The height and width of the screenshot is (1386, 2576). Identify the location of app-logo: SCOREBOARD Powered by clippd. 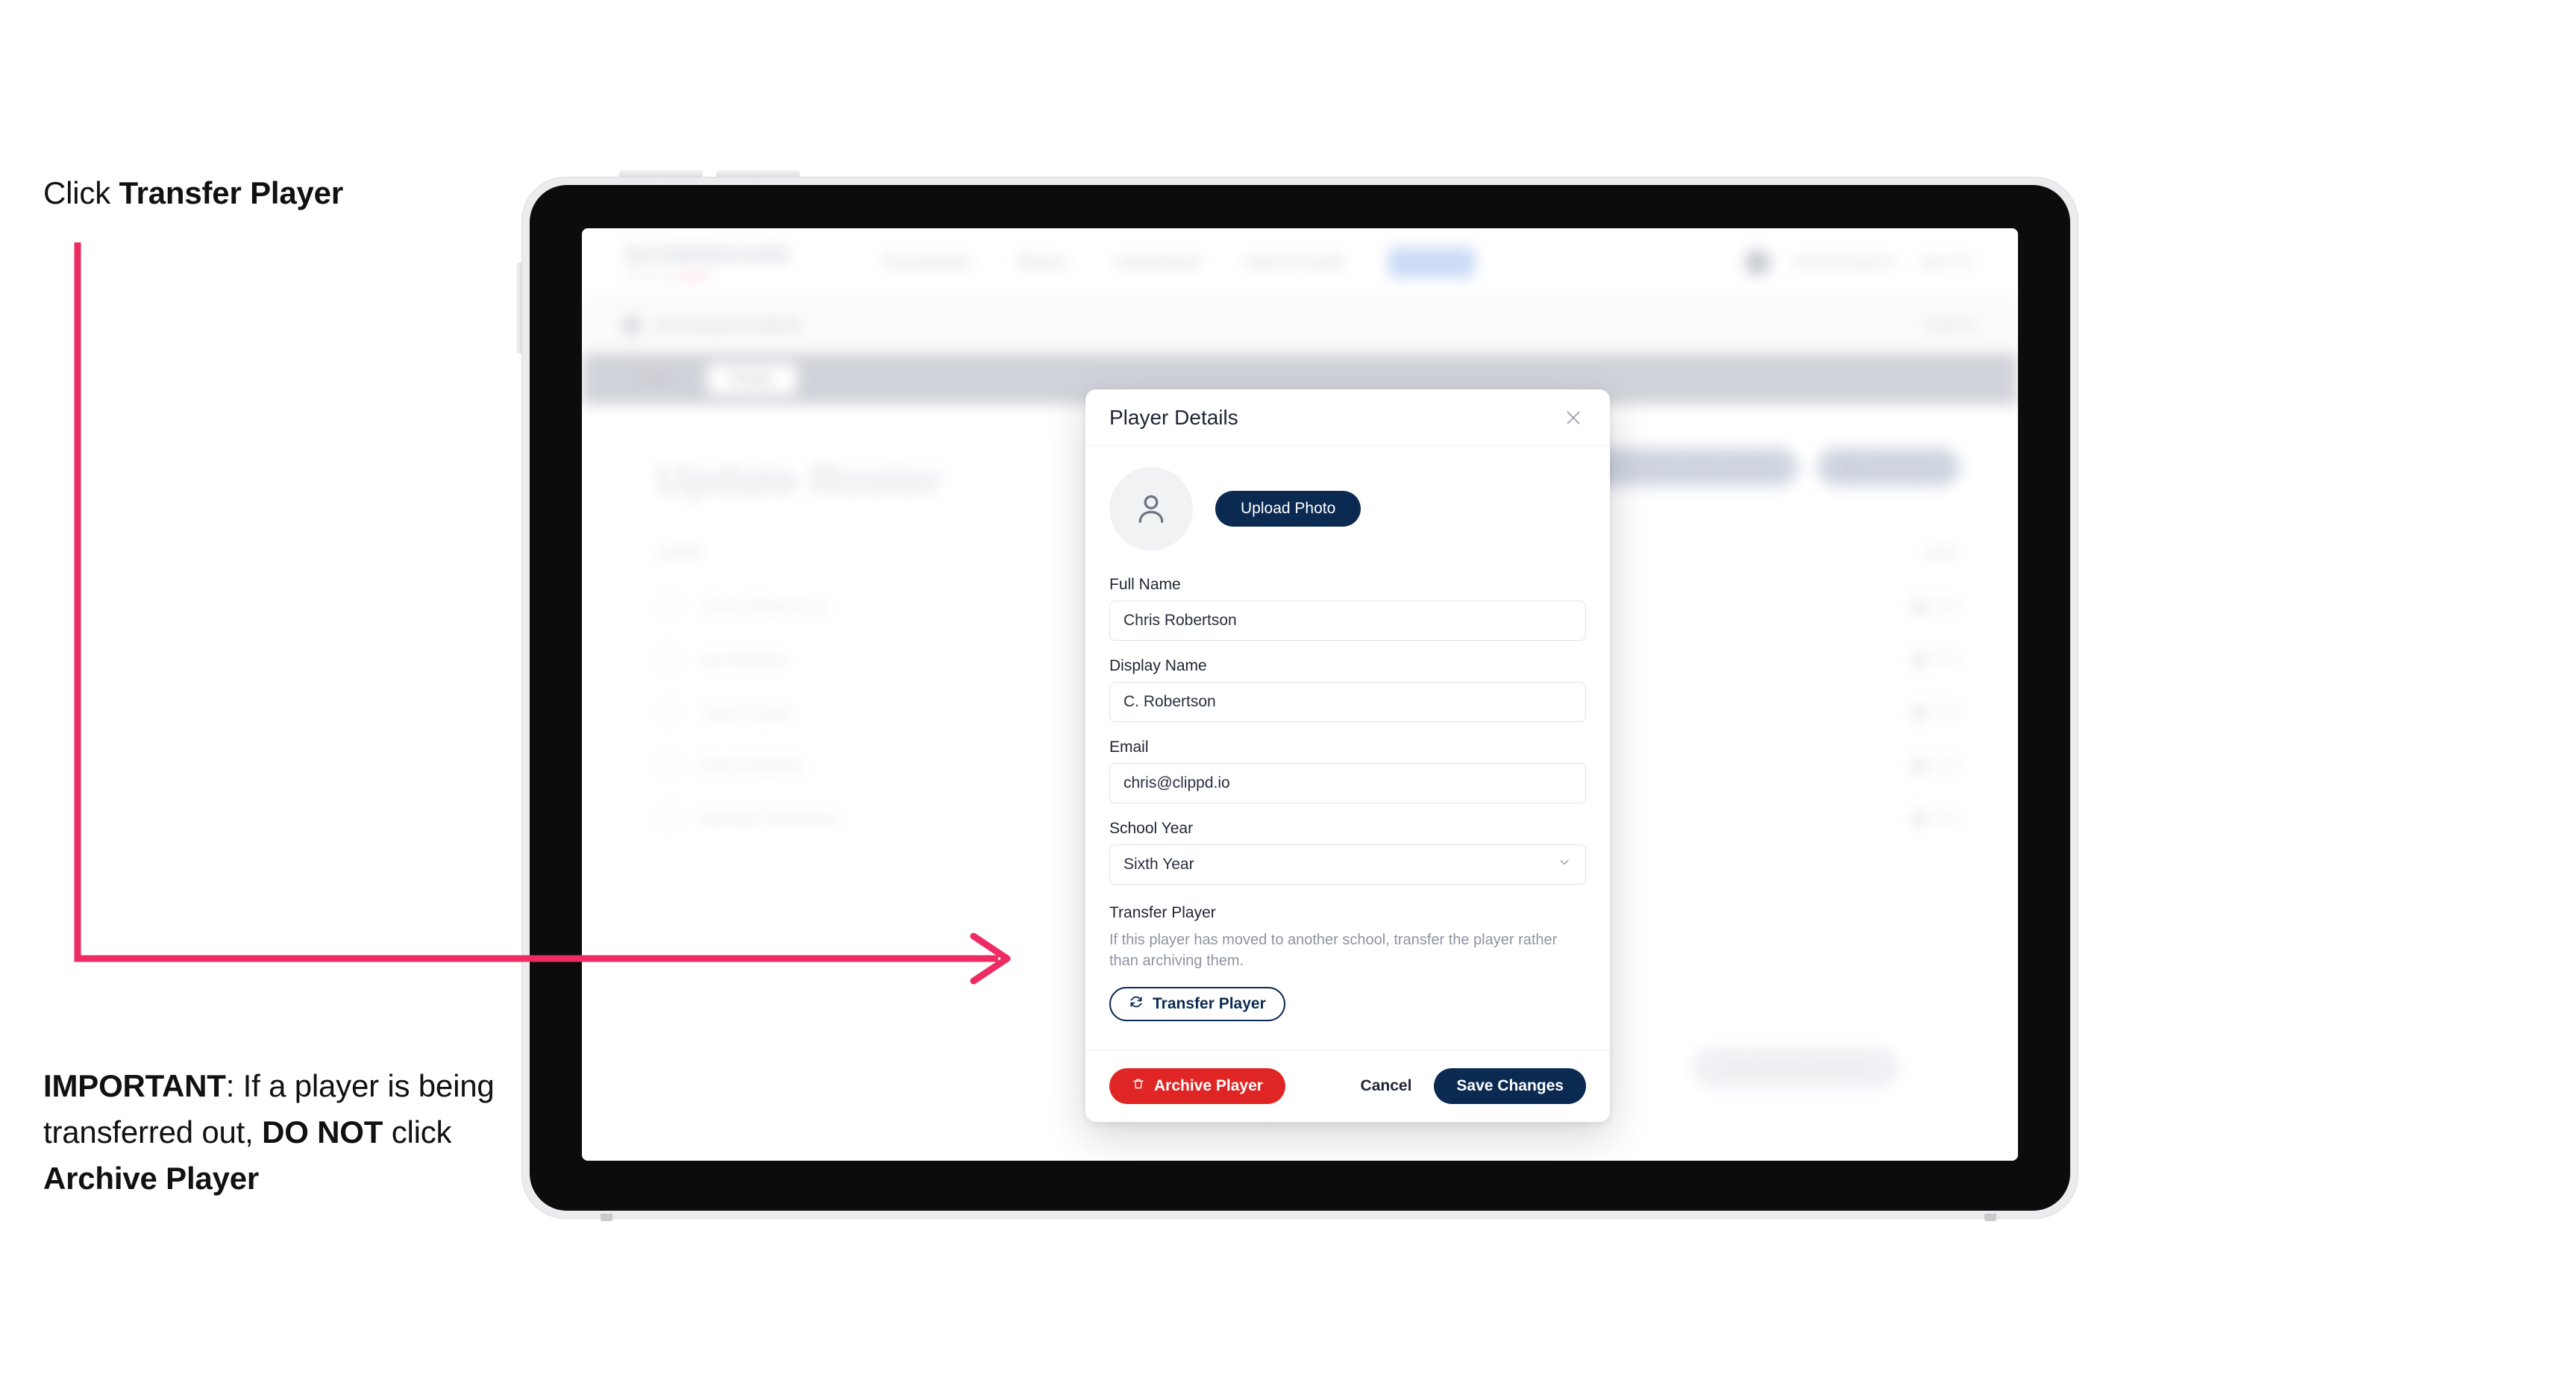
(708, 262).